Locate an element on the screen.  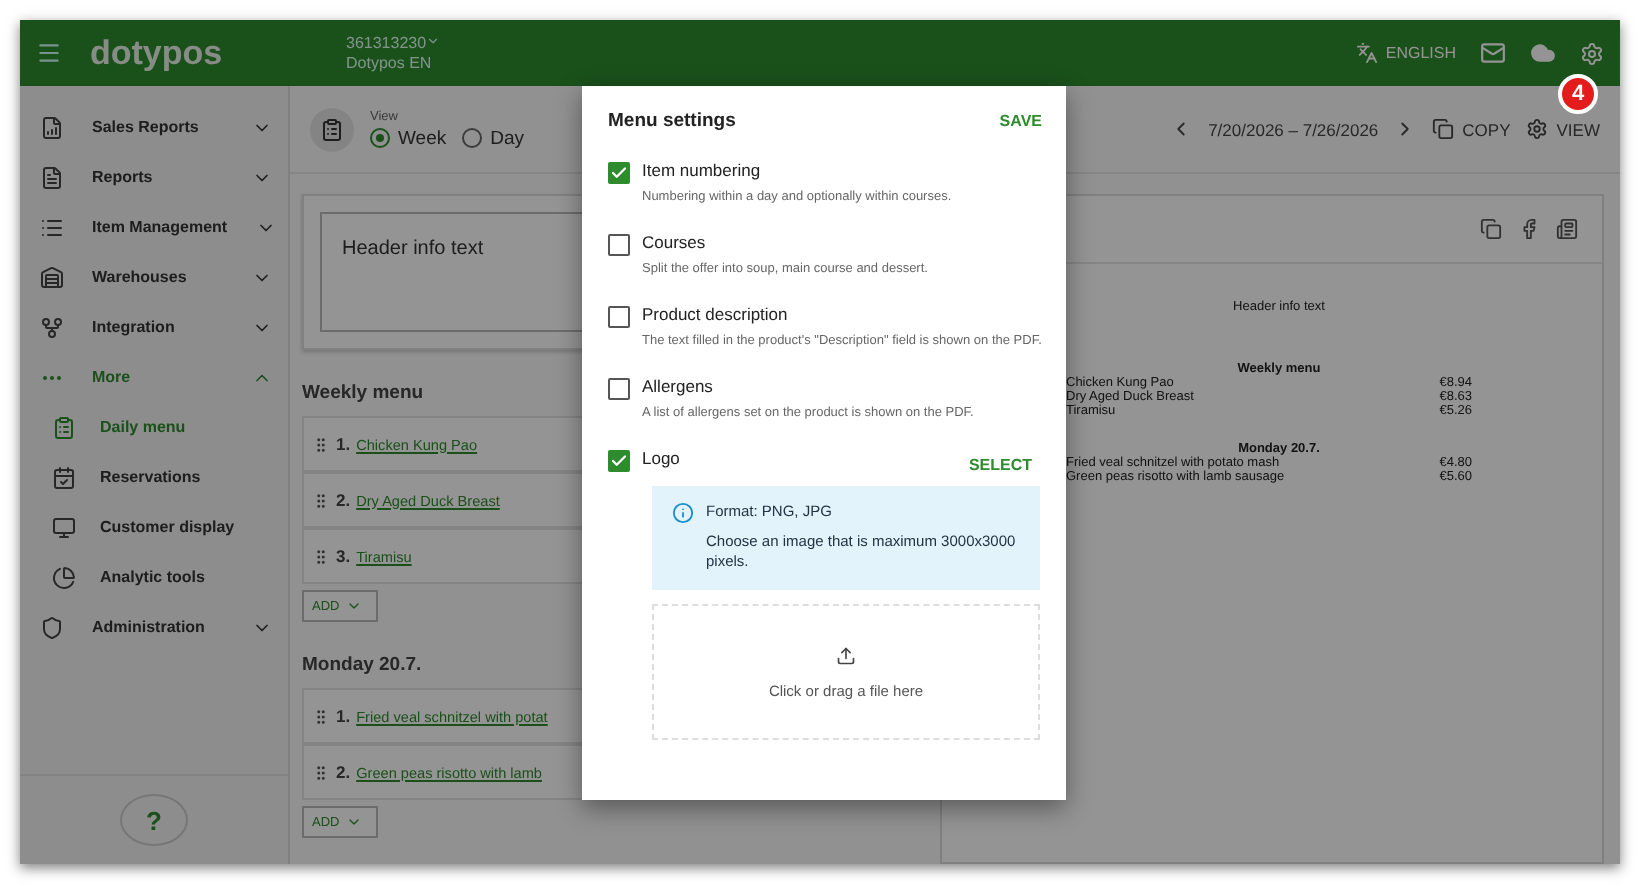
option-label: Logo is located at coordinates (661, 460).